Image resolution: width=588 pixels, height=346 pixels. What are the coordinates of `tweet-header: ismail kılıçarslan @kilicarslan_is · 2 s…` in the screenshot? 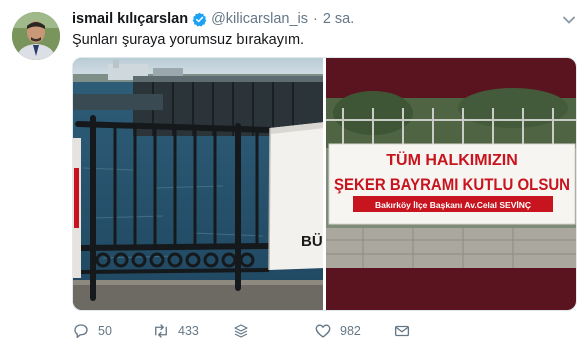 It's located at (213, 19).